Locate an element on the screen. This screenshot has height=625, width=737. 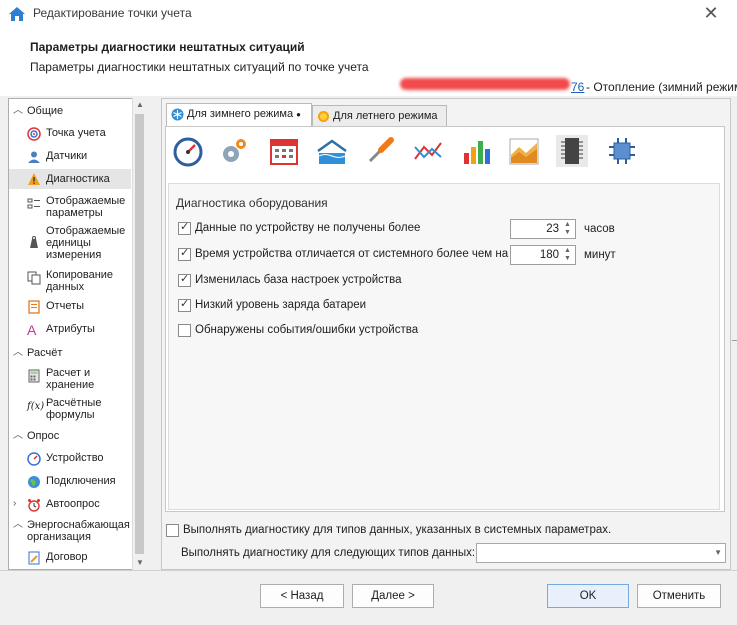
sidebar-item-calc-storage: Расчет и хранение is located at coordinates (71, 380).